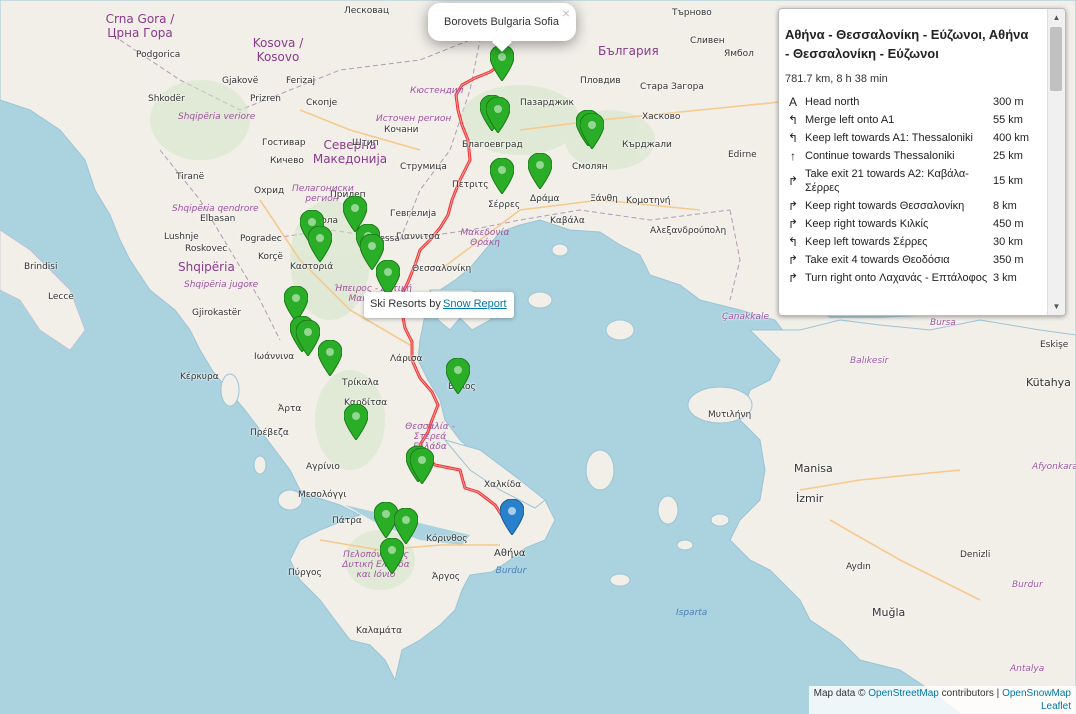 This screenshot has width=1076, height=714. I want to click on place-label: Podgorica, so click(158, 55).